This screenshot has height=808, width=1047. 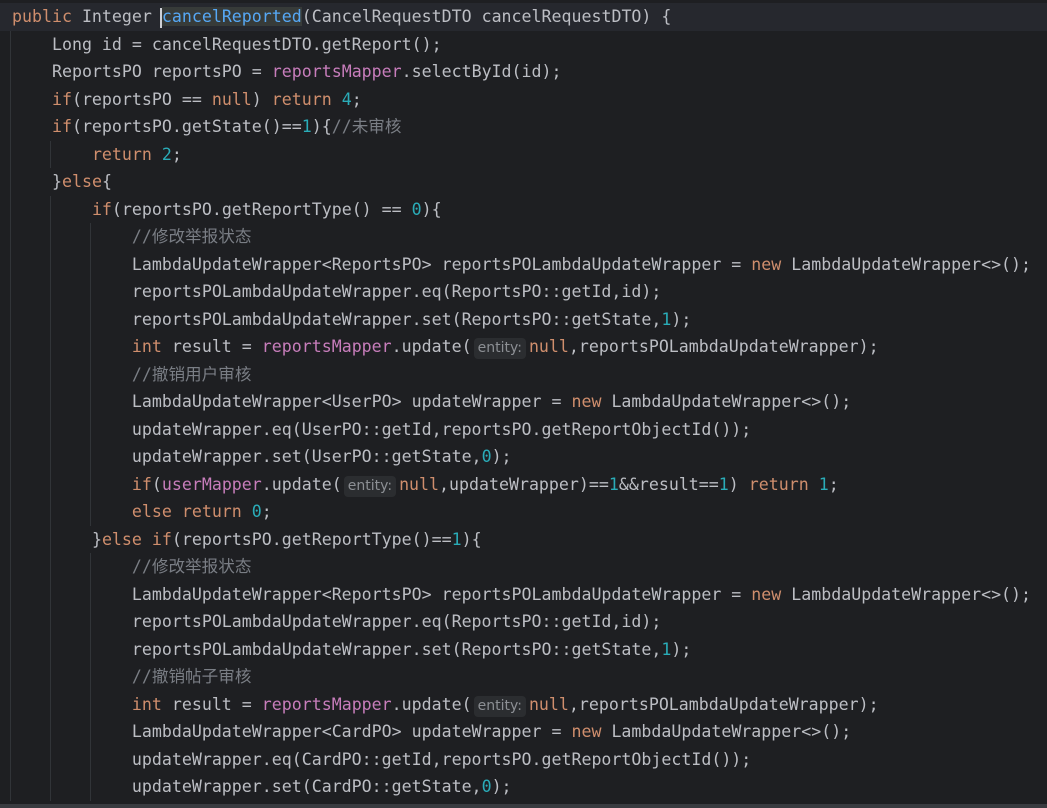 I want to click on code-line: if(reportsPO.getReportType() == 0){, so click(x=523, y=209).